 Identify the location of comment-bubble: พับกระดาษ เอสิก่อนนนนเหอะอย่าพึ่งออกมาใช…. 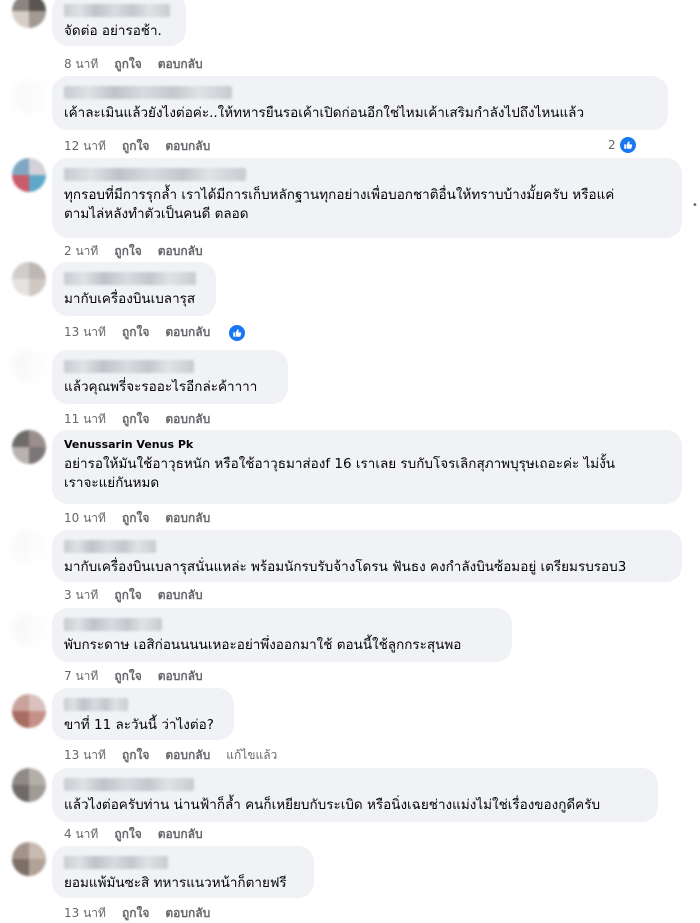
(282, 635).